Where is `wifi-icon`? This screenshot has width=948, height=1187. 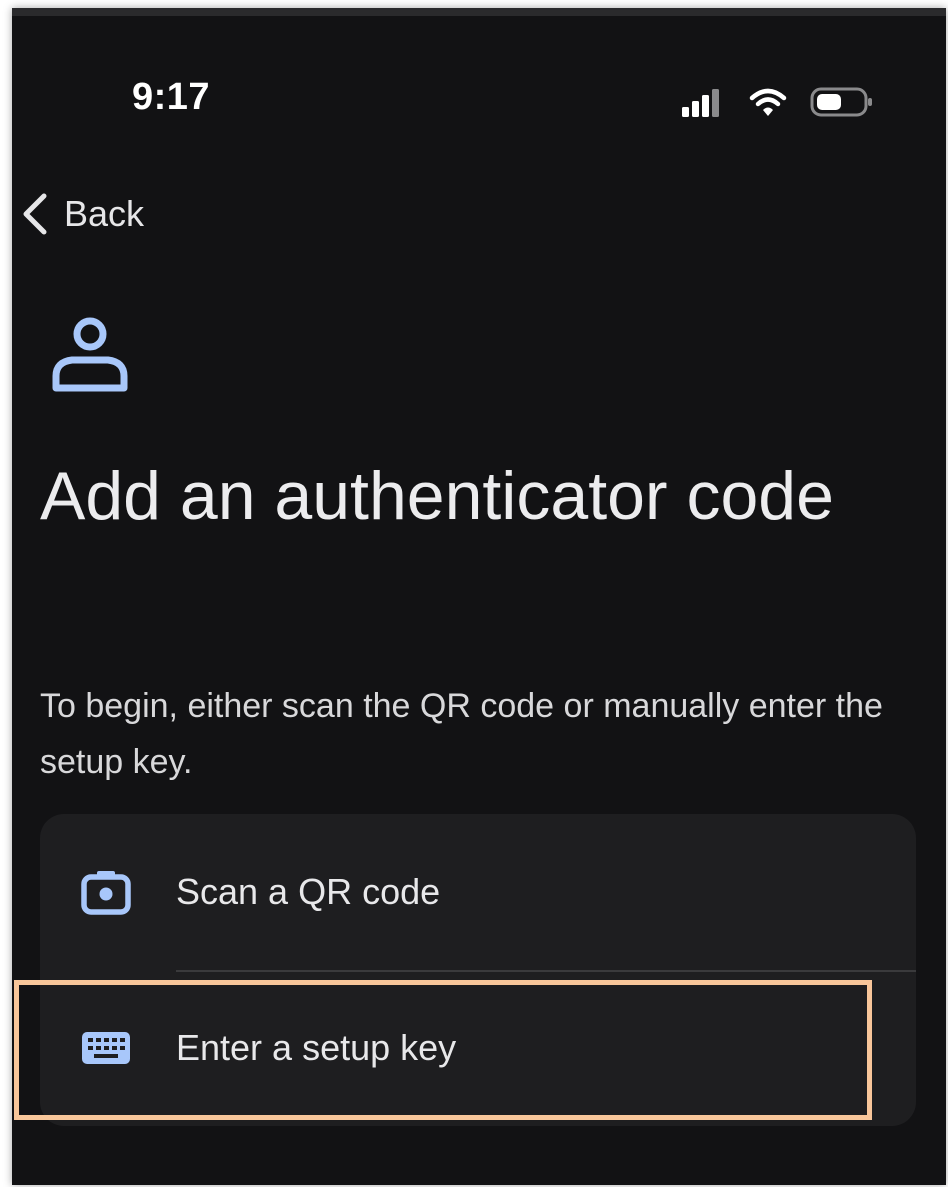 wifi-icon is located at coordinates (768, 102).